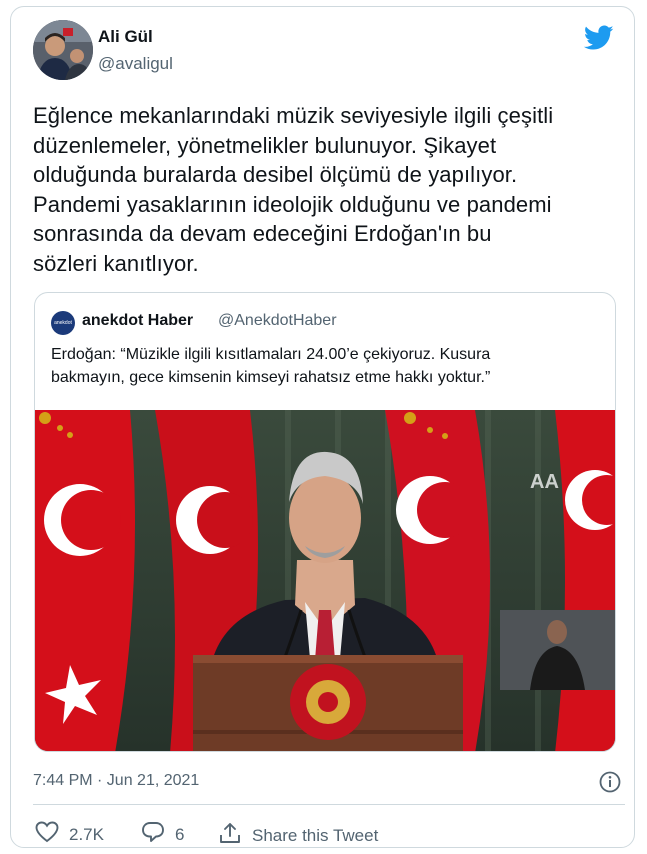 The image size is (647, 854). What do you see at coordinates (135, 64) in the screenshot?
I see `author-handle: @avaligul` at bounding box center [135, 64].